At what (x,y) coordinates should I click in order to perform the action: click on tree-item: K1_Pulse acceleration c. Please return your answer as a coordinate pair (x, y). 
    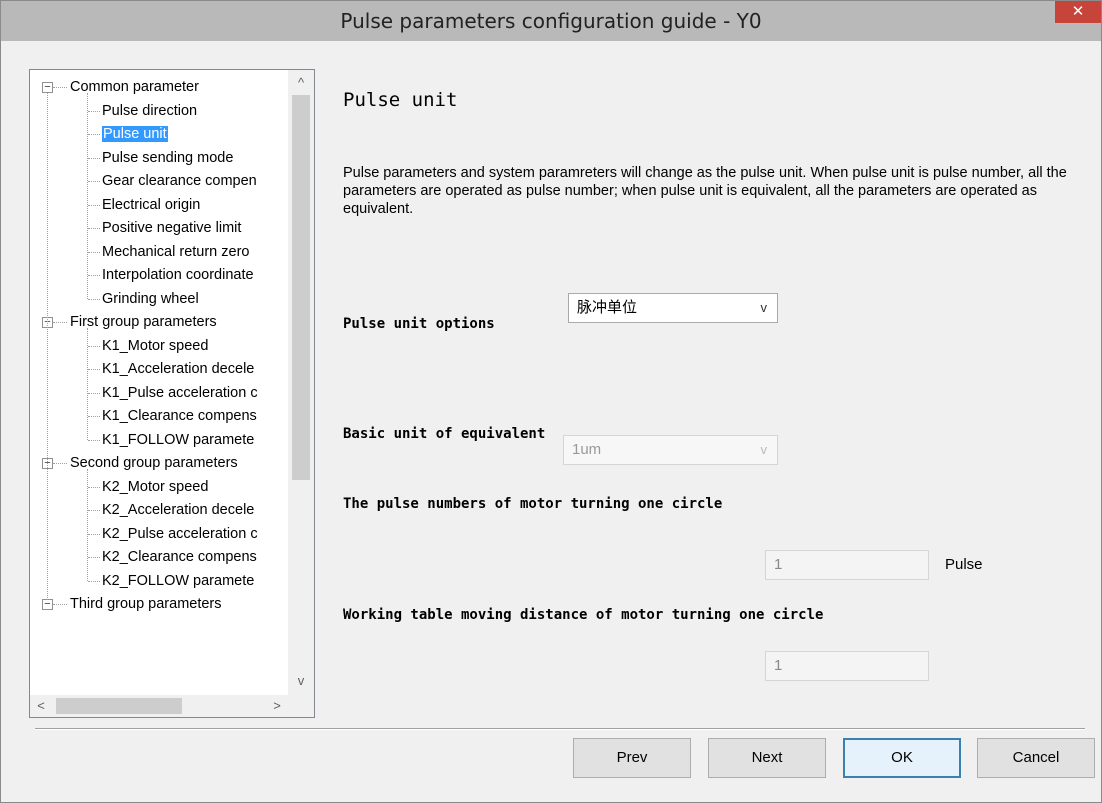
    Looking at the image, I should click on (180, 393).